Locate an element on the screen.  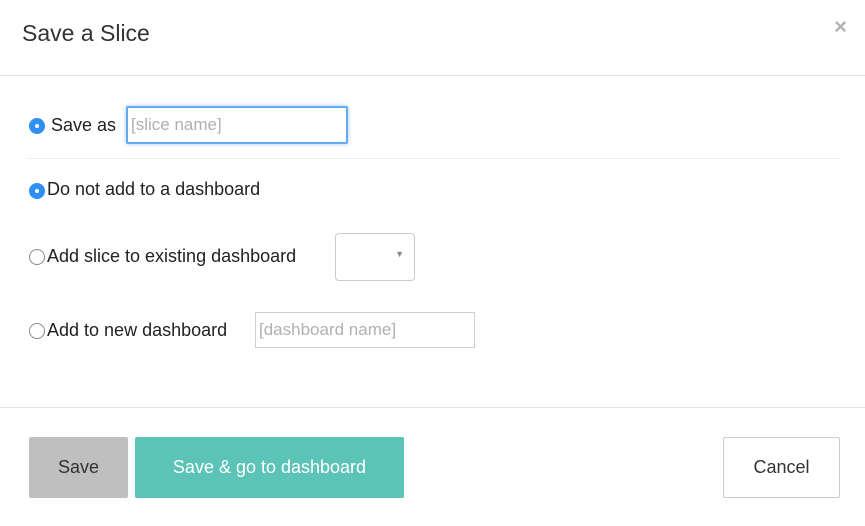
slice-name-input is located at coordinates (237, 125).